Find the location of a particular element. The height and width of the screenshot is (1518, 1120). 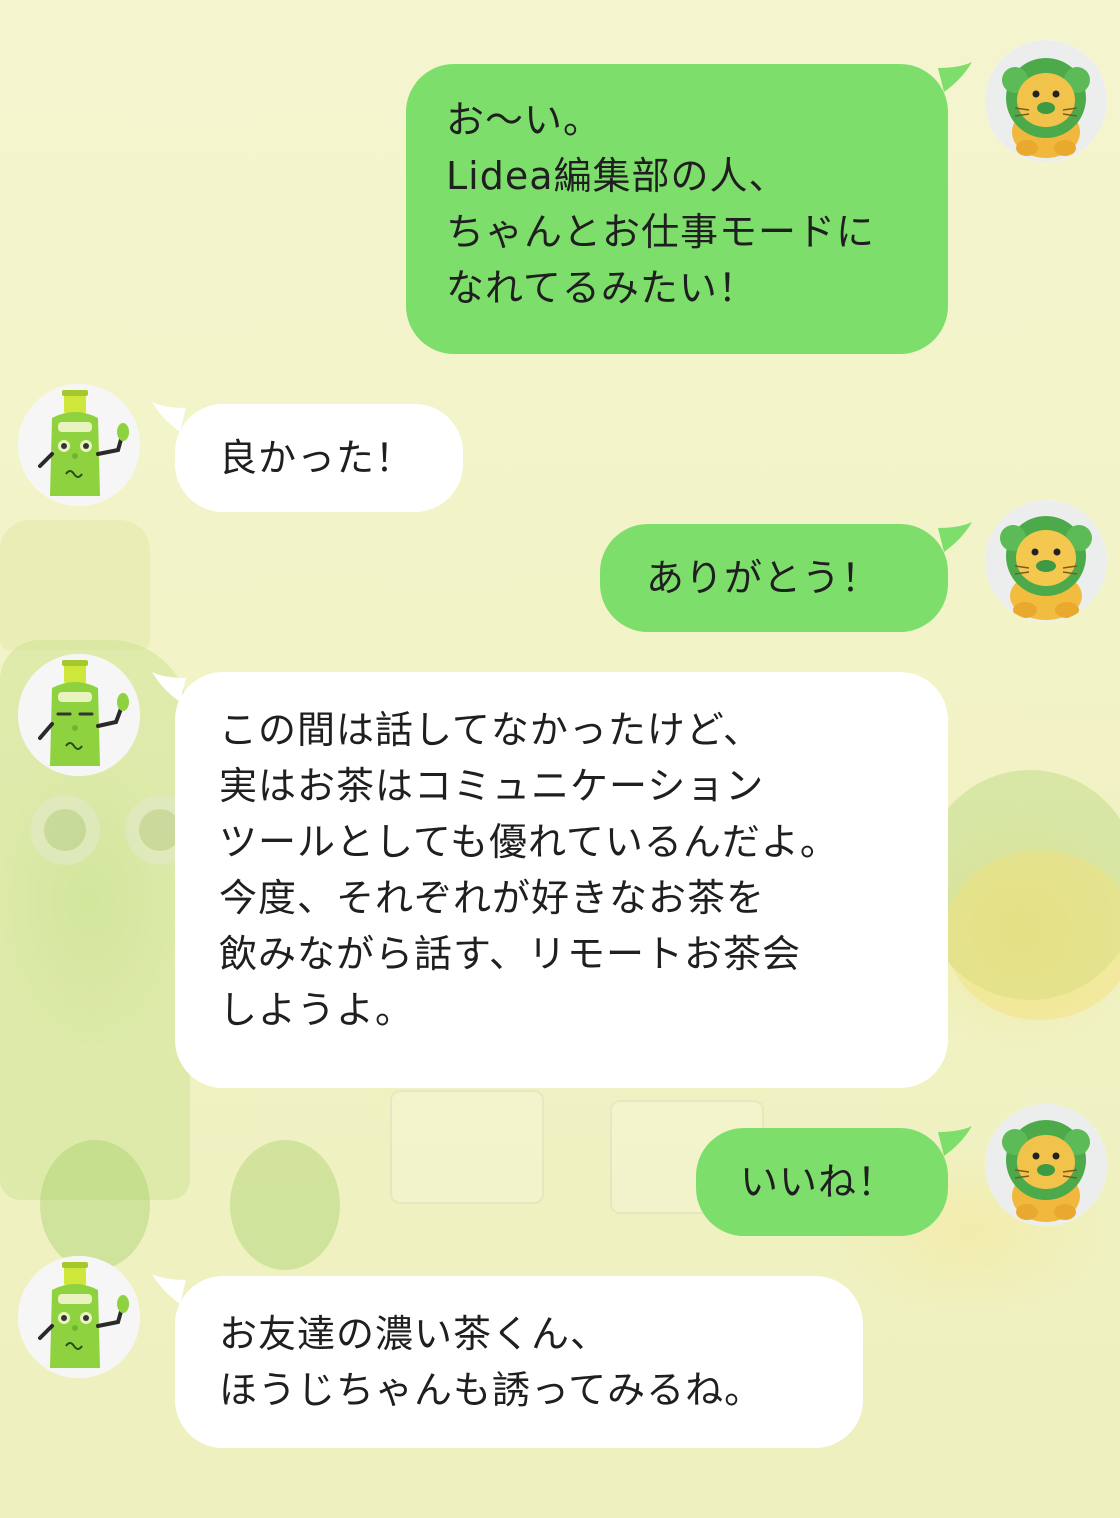

message-bubble: お友達の濃い茶くん、 ほうじちゃんも誘ってみるね。 is located at coordinates (519, 1362).